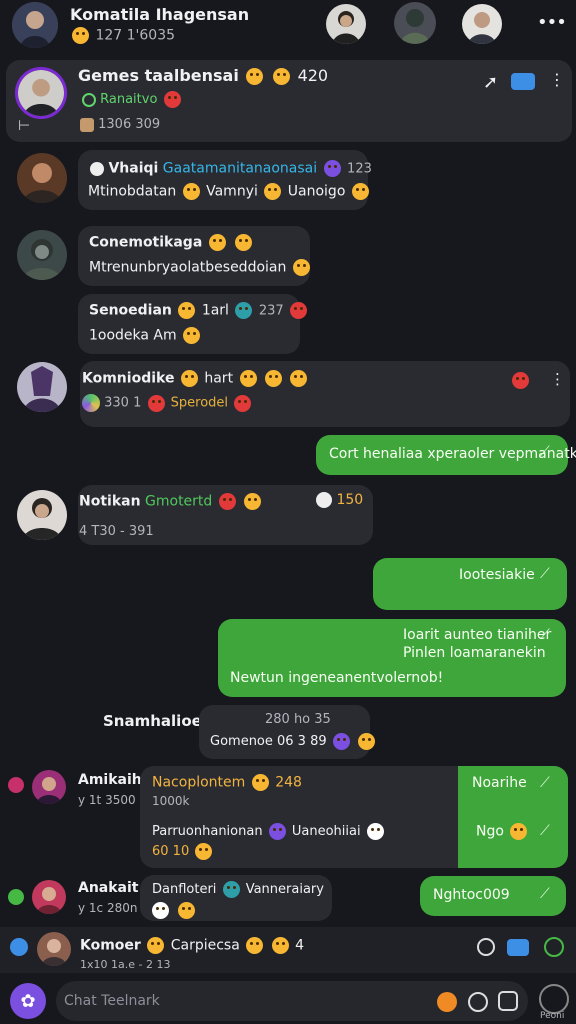 This screenshot has width=576, height=1024. Describe the element at coordinates (97, 168) in the screenshot. I see `check-icon` at that location.